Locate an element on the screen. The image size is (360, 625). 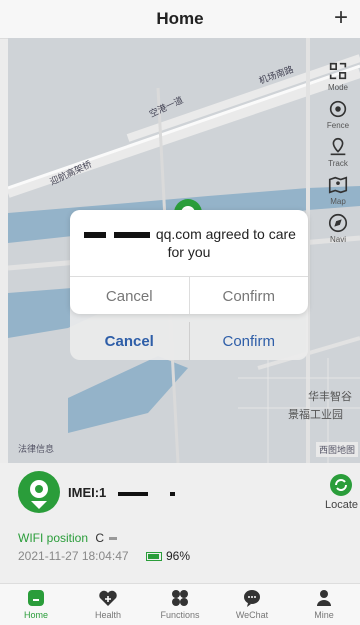
tab-home: Home is located at coordinates (36, 604).